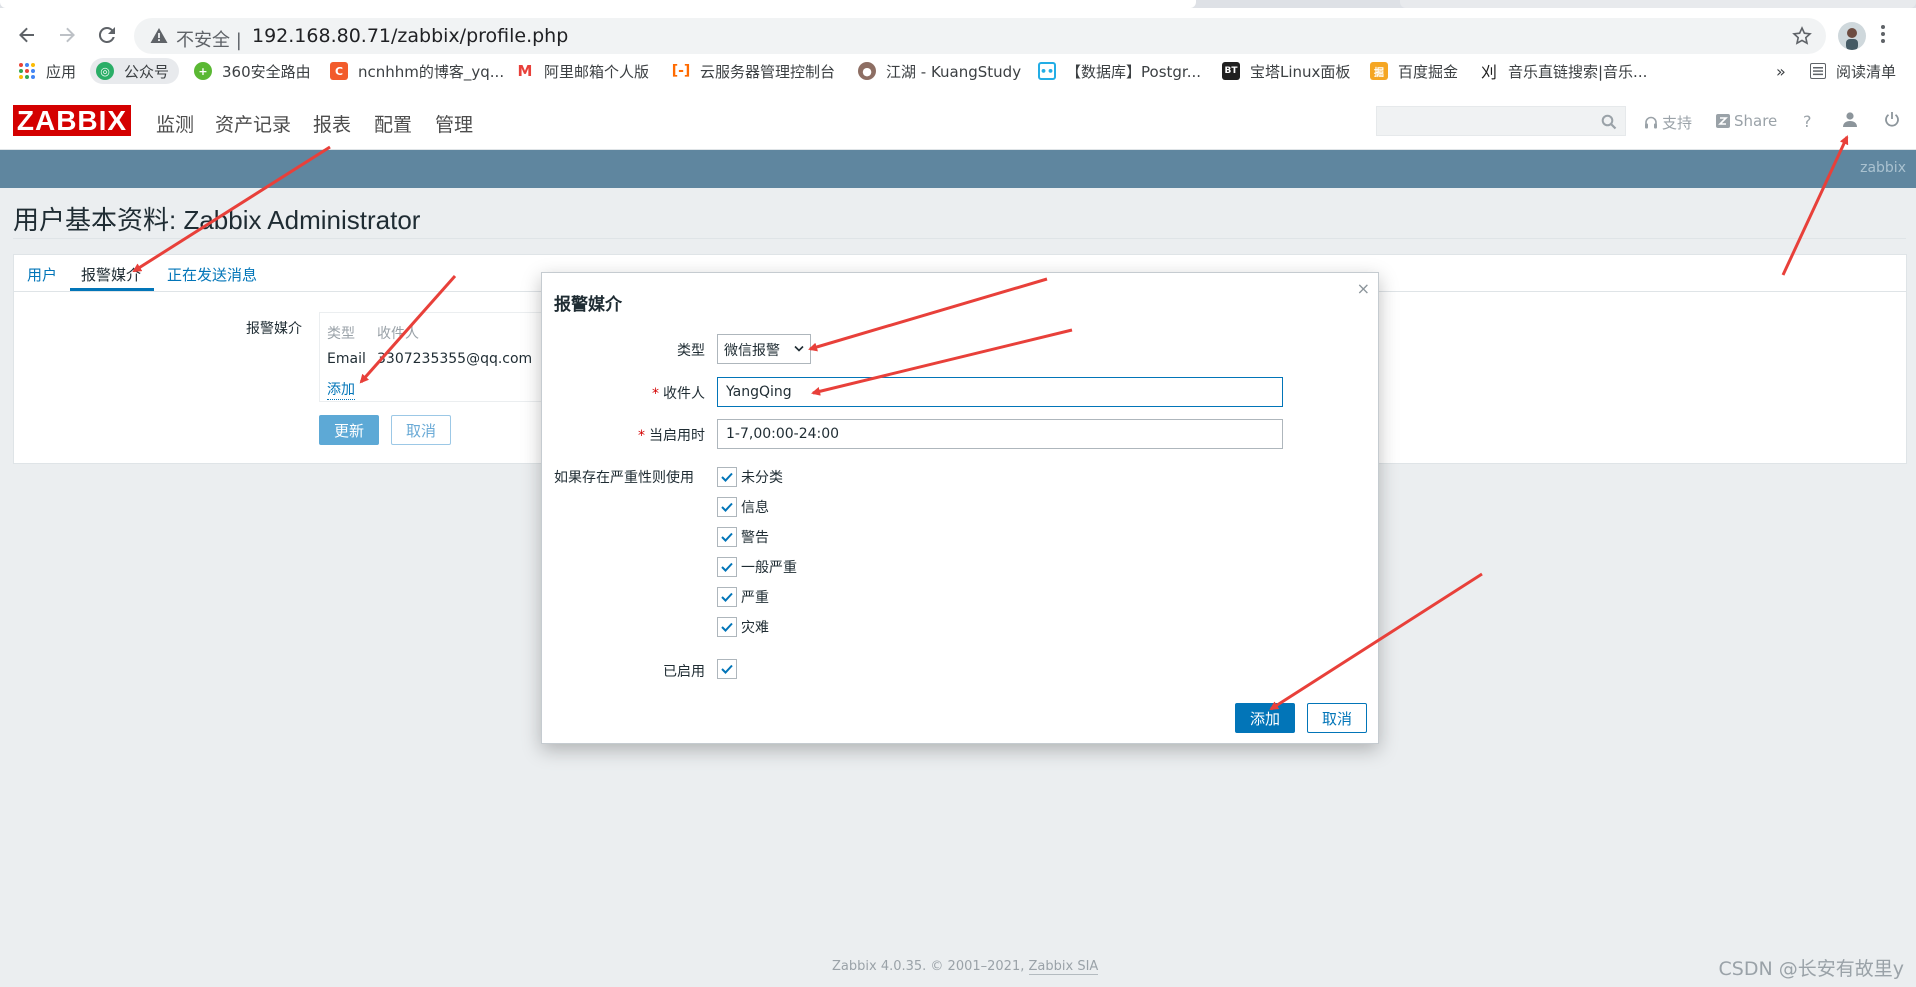 The image size is (1916, 987). I want to click on media-type-select: 微信报警, so click(764, 349).